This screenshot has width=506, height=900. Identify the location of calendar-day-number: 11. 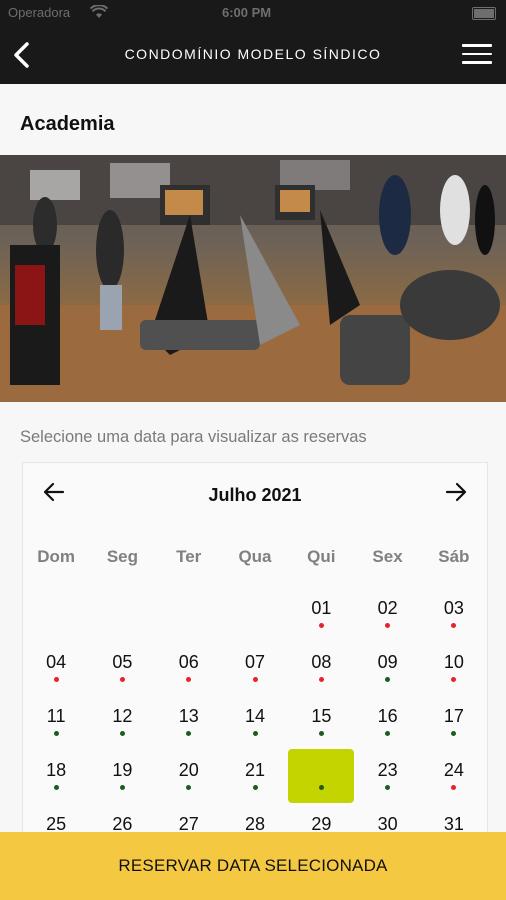
(56, 716).